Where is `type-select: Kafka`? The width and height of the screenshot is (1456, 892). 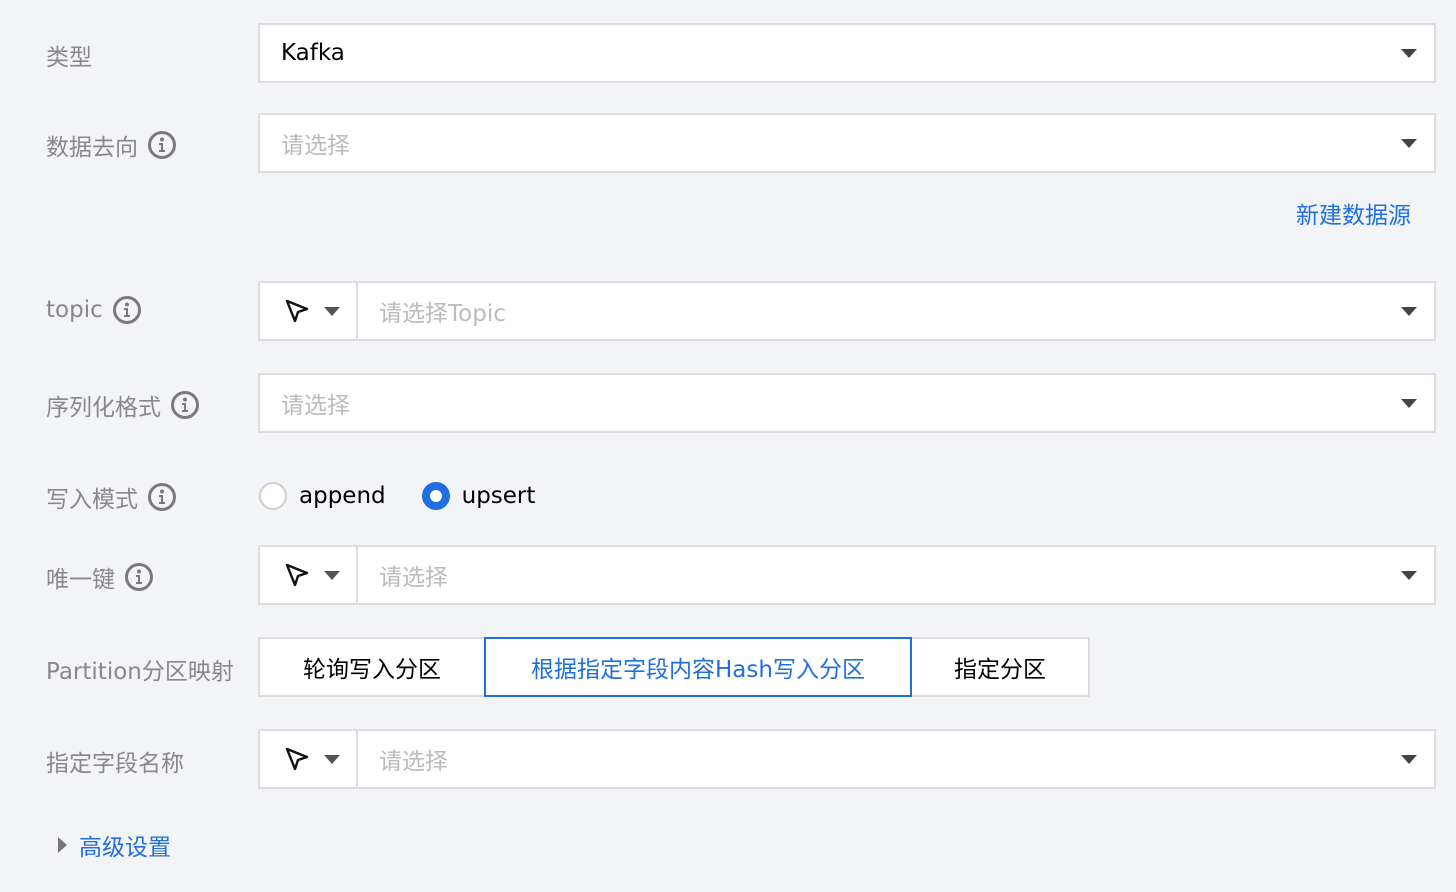 type-select: Kafka is located at coordinates (847, 53).